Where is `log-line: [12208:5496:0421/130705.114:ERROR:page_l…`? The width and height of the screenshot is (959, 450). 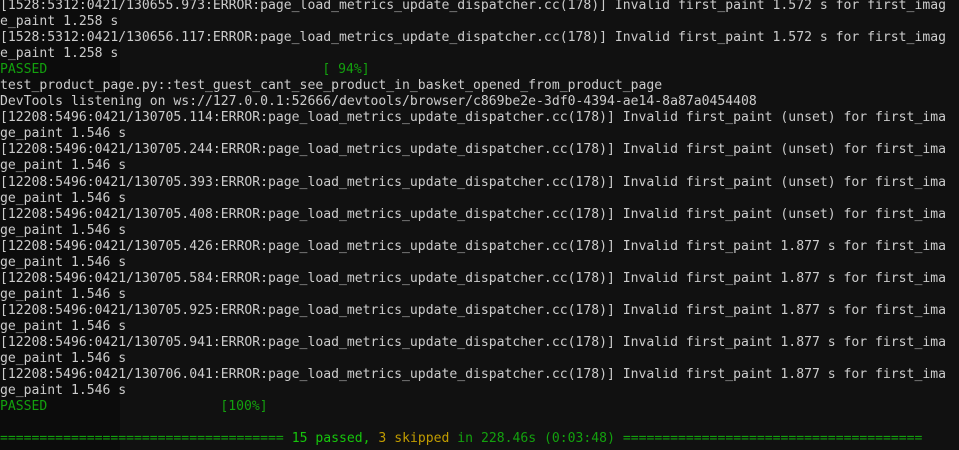 log-line: [12208:5496:0421/130705.114:ERROR:page_l… is located at coordinates (473, 118).